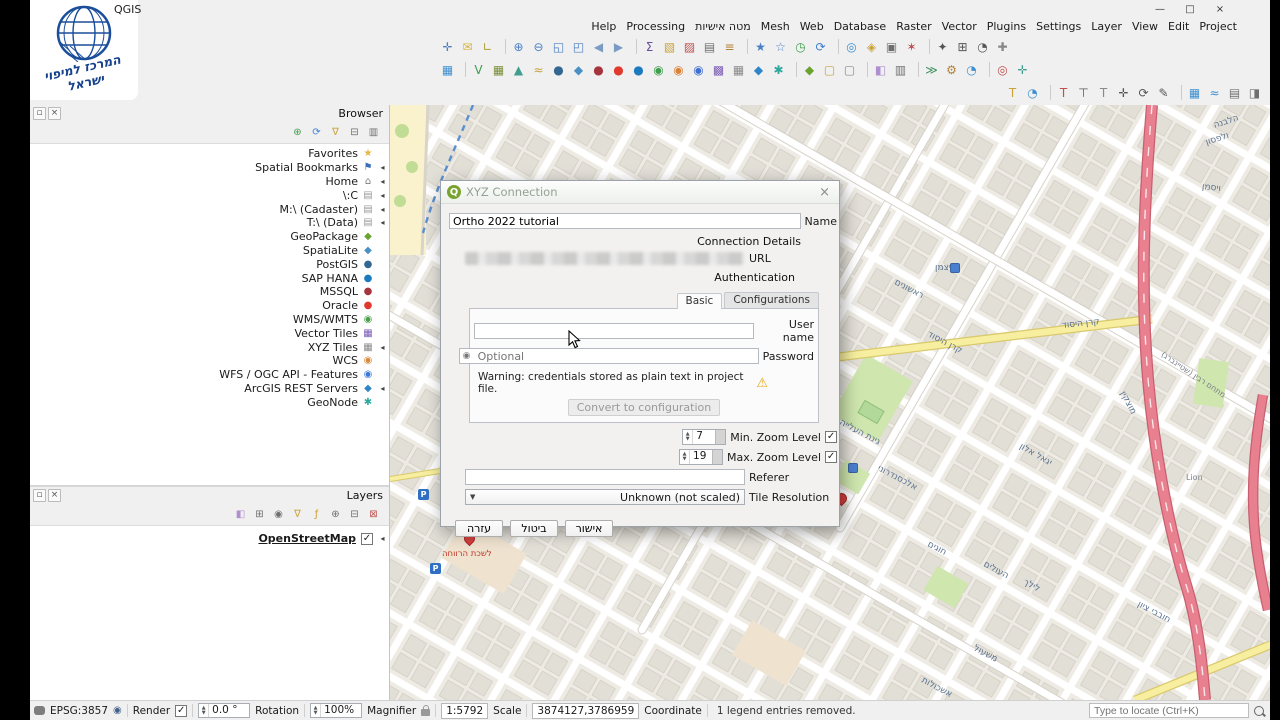 The image size is (1280, 720). What do you see at coordinates (558, 46) in the screenshot?
I see `zoom-full-icon: ◱` at bounding box center [558, 46].